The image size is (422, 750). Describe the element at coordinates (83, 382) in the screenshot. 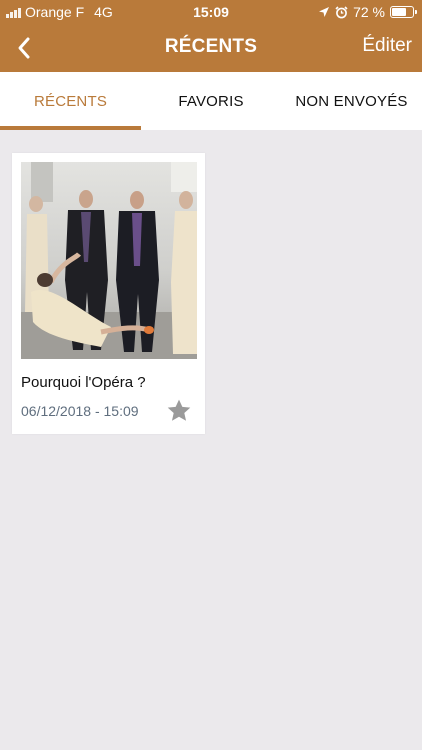

I see `document-title: Pourquoi l'Opéra ?` at that location.